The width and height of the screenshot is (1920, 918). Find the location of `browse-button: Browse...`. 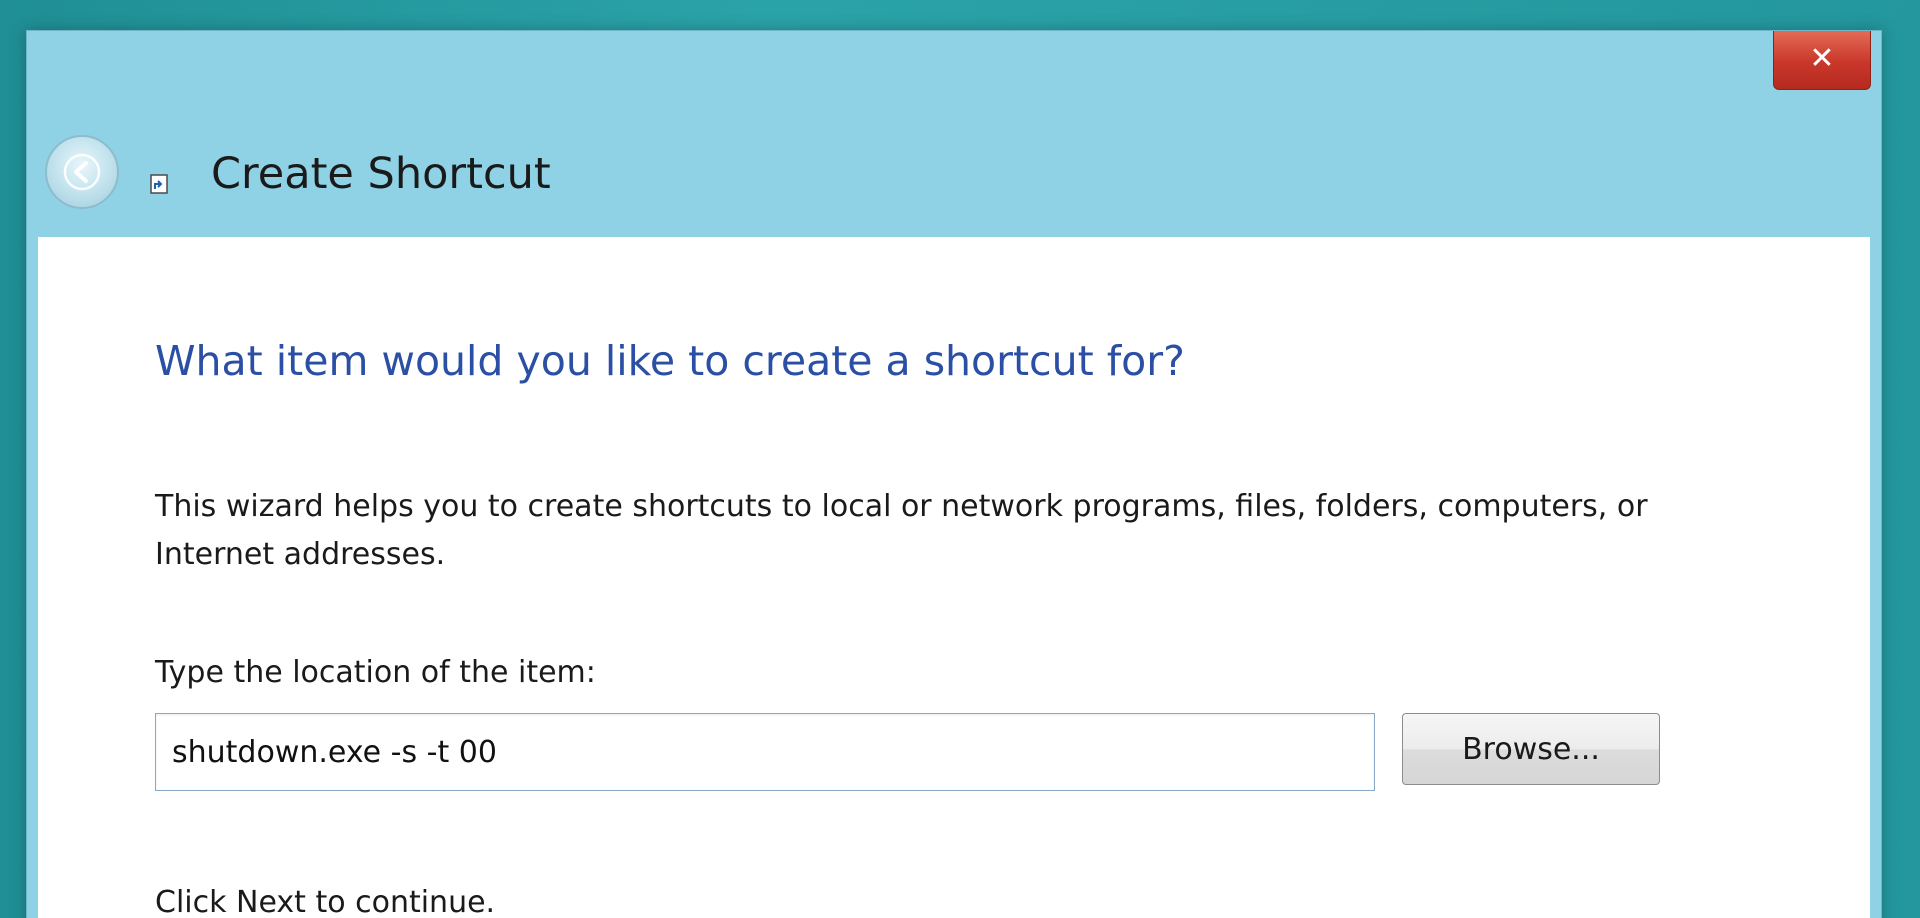

browse-button: Browse... is located at coordinates (1531, 749).